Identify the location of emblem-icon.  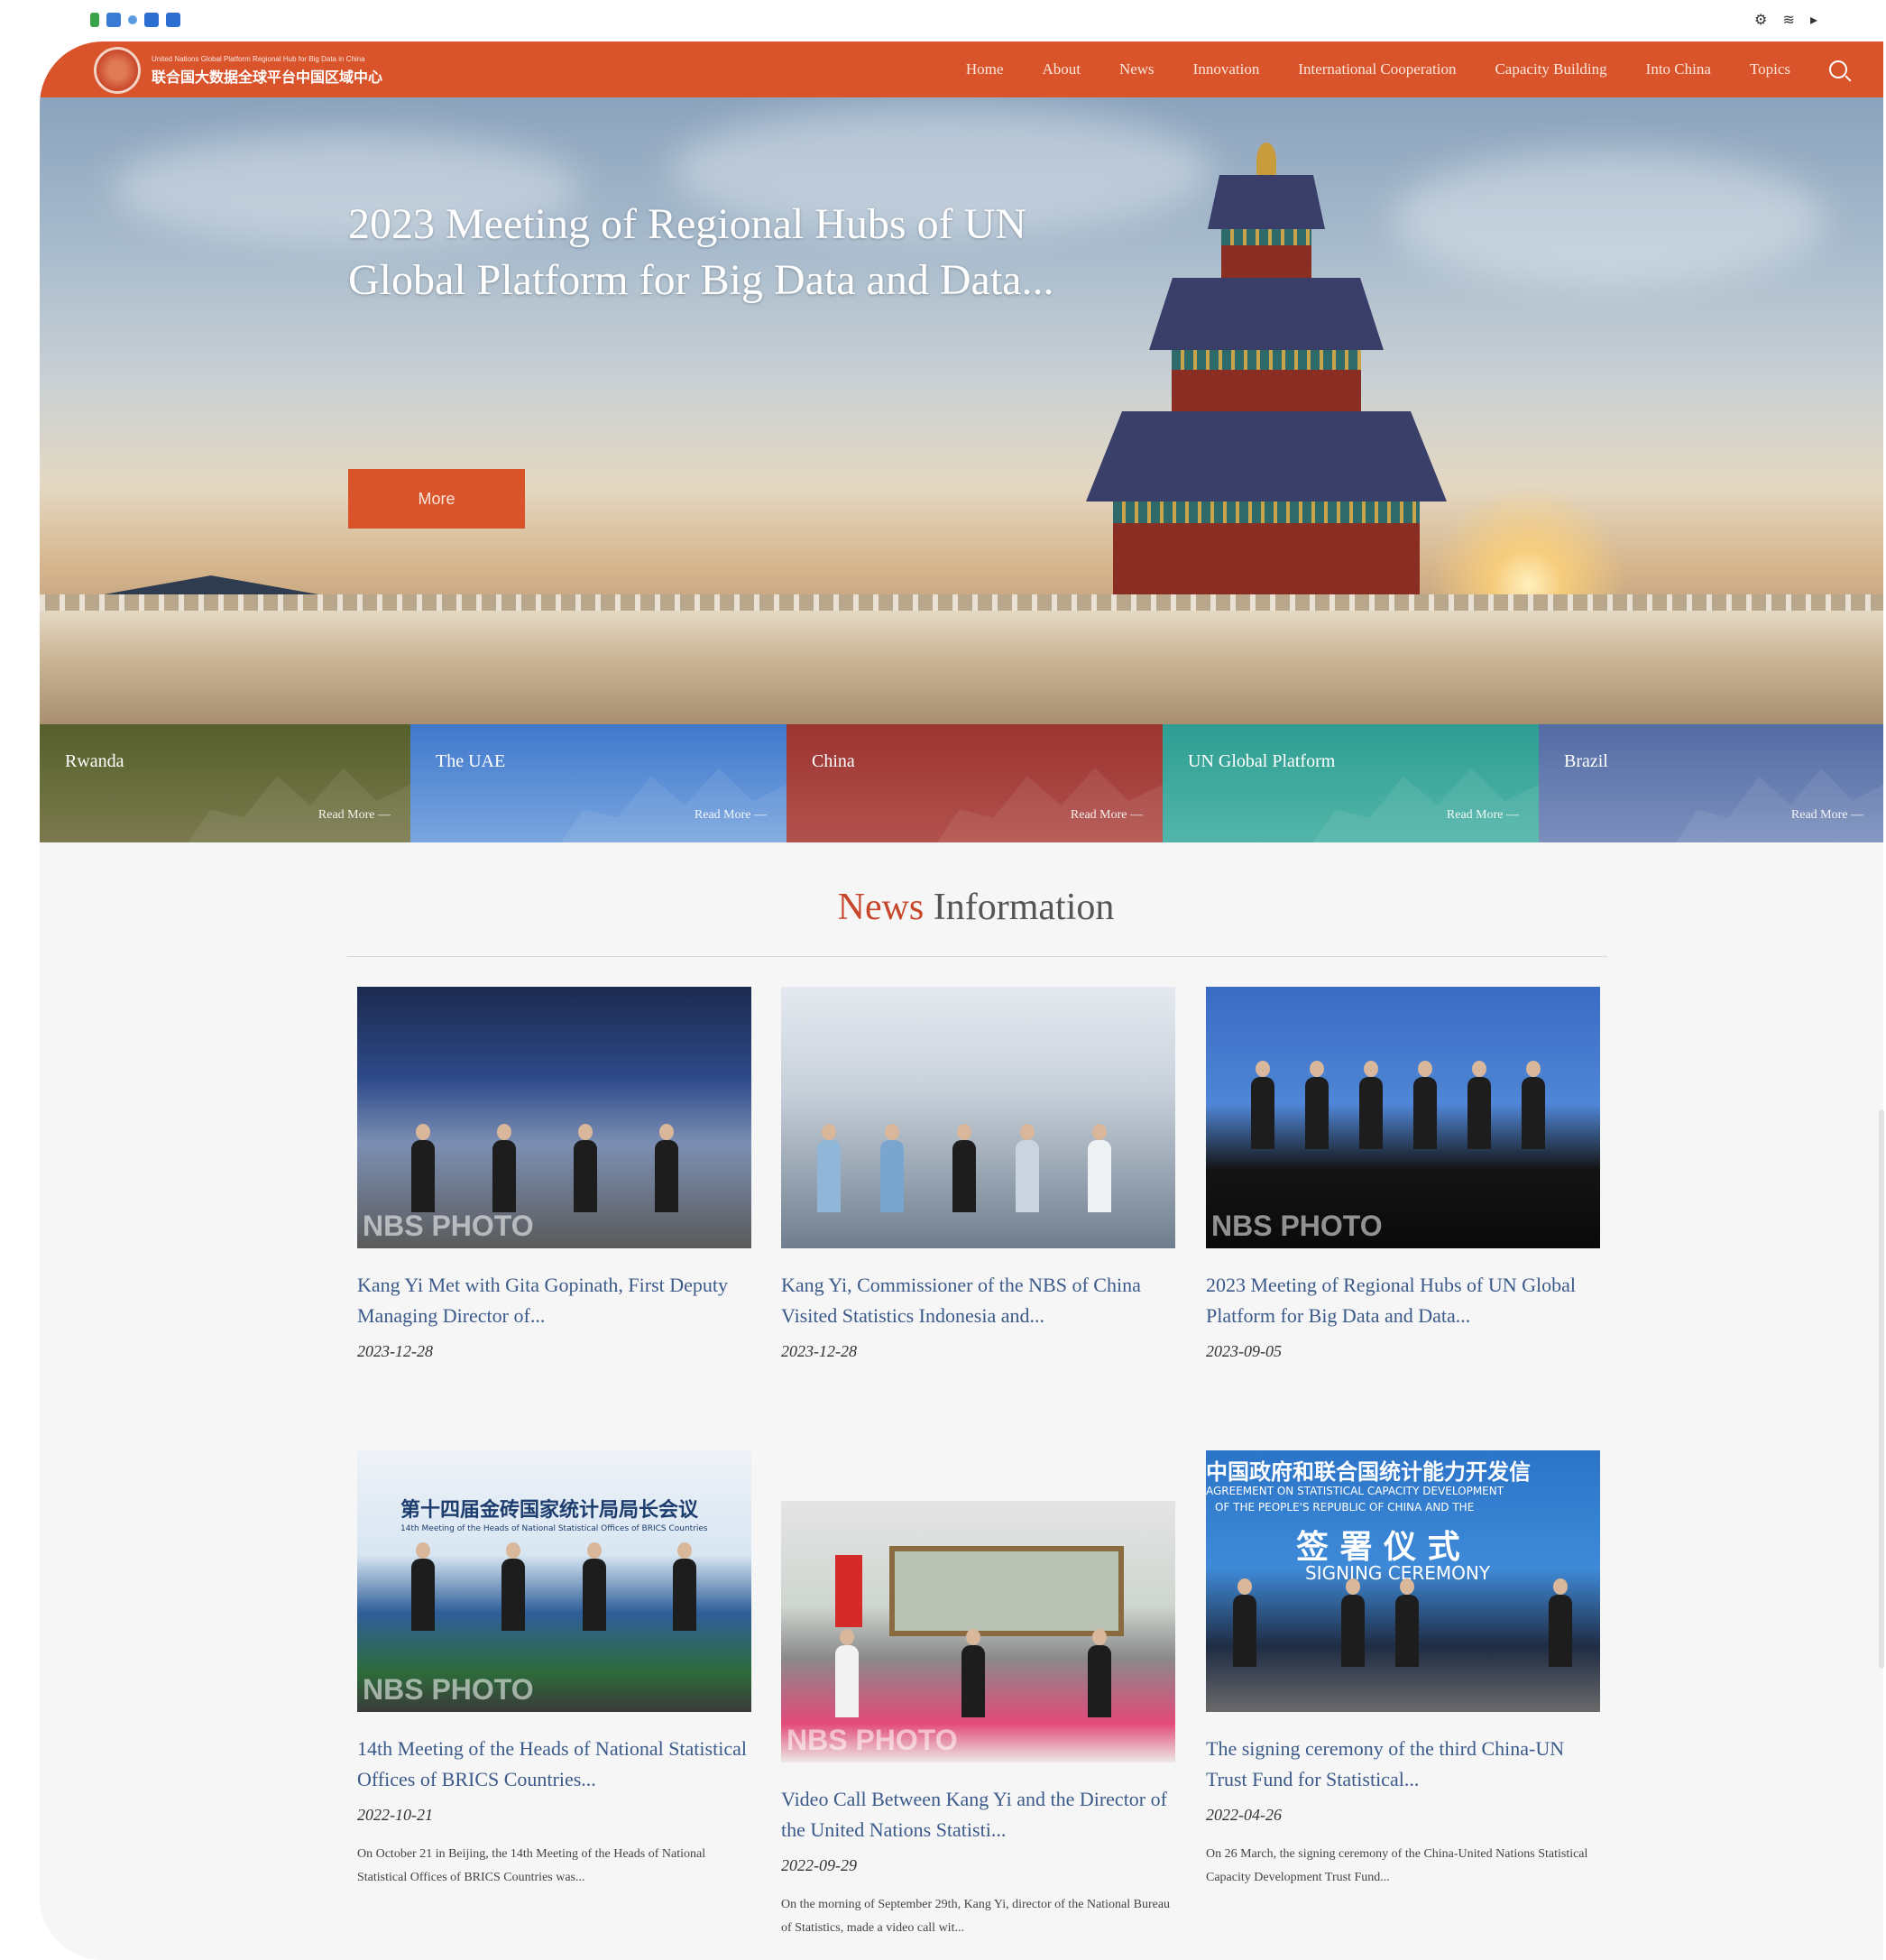
(117, 70).